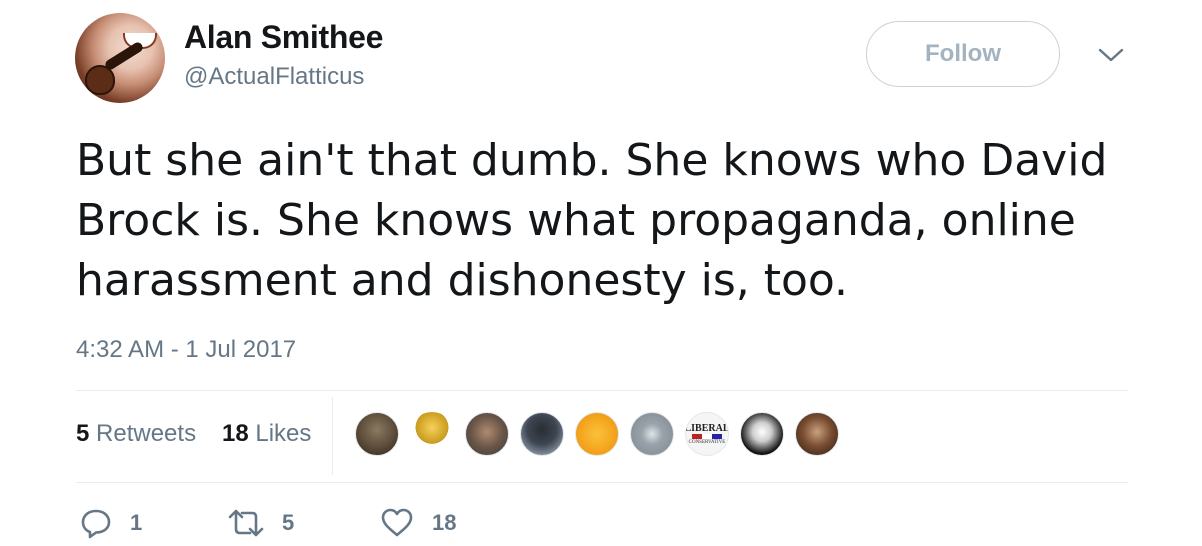 The image size is (1202, 546). I want to click on follow-button: Follow, so click(963, 54).